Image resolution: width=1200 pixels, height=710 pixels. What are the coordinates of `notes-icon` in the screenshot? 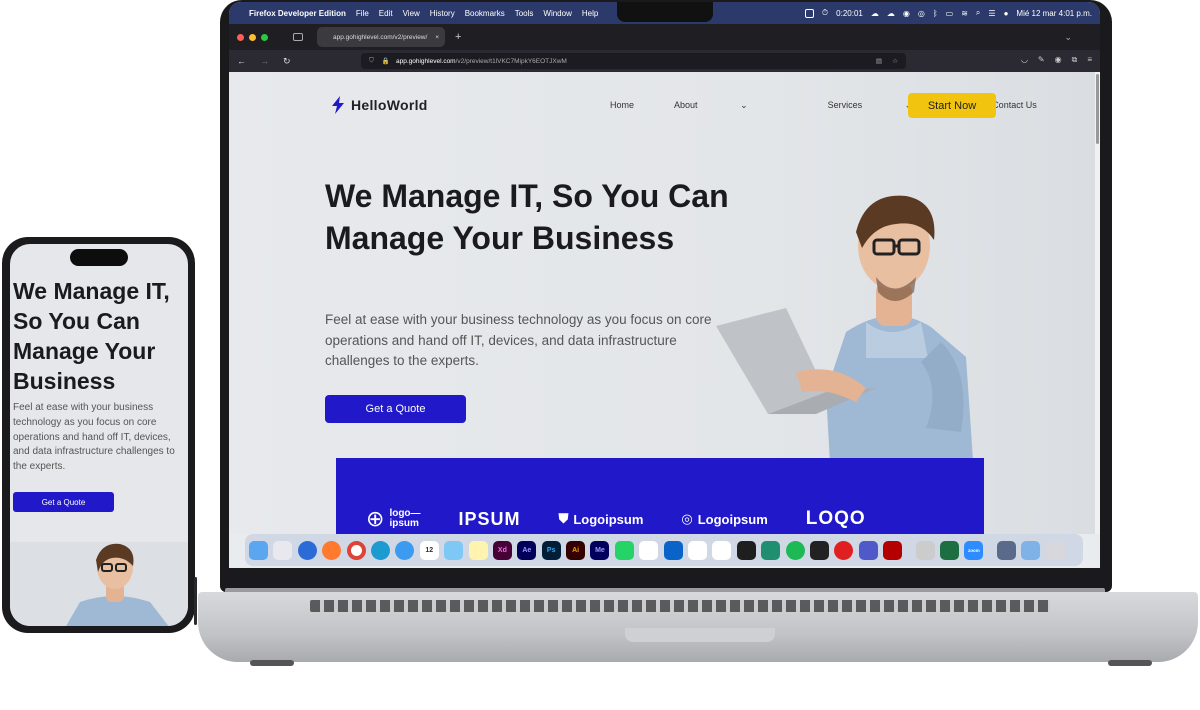 It's located at (478, 550).